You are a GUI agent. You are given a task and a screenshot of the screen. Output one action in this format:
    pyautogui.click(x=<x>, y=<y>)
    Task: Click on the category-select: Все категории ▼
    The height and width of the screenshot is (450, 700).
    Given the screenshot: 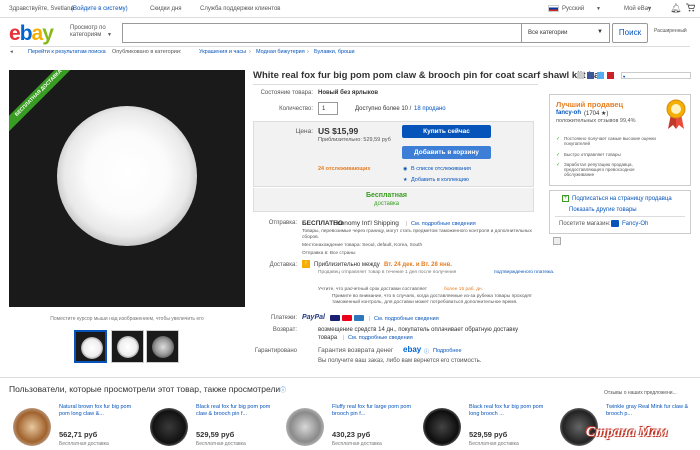 What is the action you would take?
    pyautogui.click(x=566, y=33)
    